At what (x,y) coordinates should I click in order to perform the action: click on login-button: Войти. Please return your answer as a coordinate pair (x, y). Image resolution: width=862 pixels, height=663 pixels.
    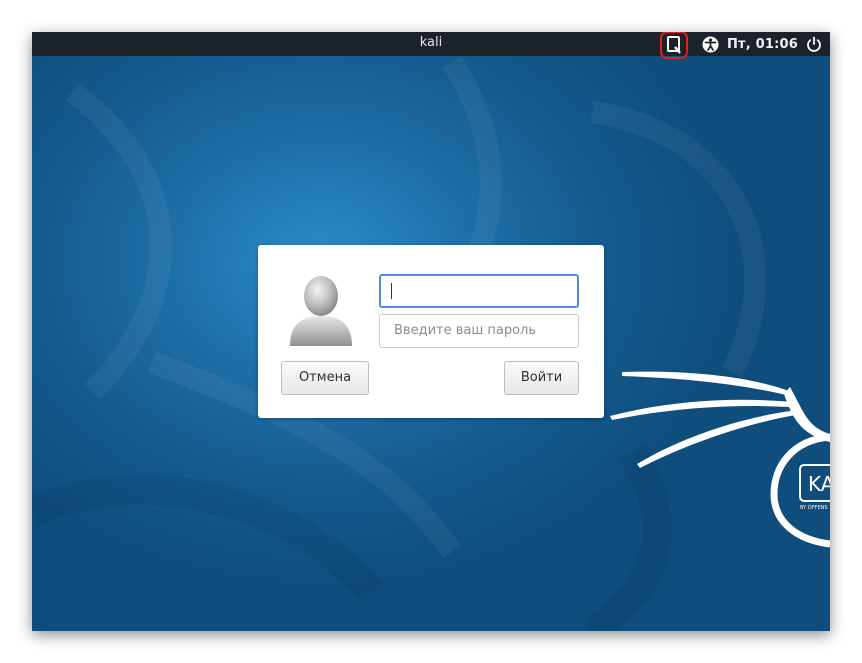
    Looking at the image, I should click on (541, 378).